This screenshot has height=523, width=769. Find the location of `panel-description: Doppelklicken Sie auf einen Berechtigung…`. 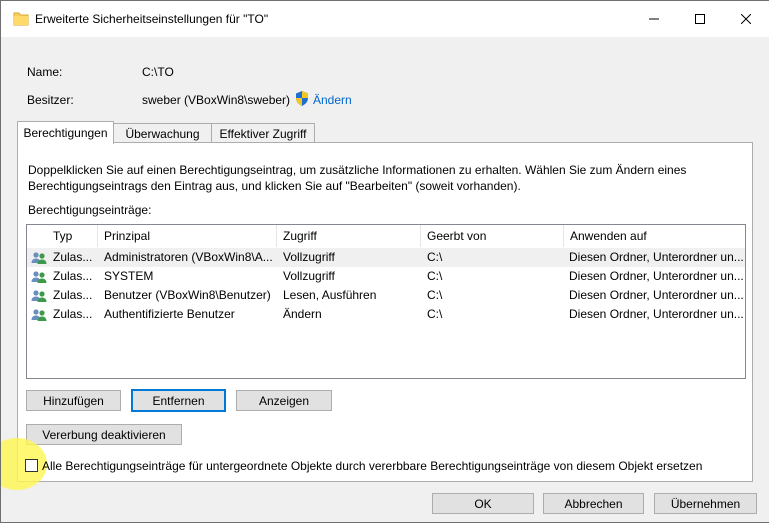

panel-description: Doppelklicken Sie auf einen Berechtigung… is located at coordinates (357, 178).